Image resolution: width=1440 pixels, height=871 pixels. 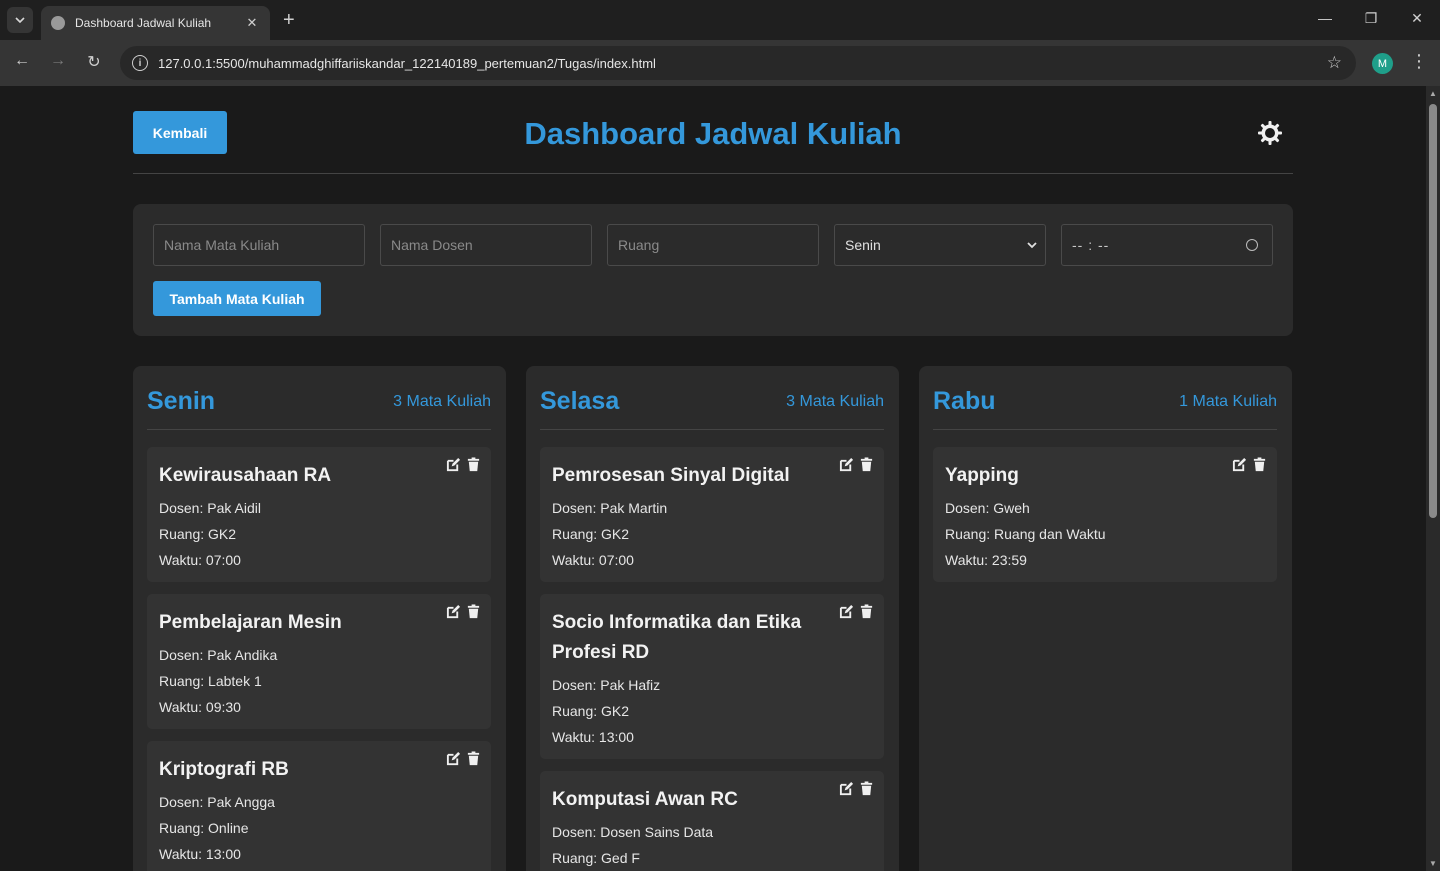 What do you see at coordinates (677, 637) in the screenshot?
I see `course-title: Socio Informatika dan Etika Profesi RD` at bounding box center [677, 637].